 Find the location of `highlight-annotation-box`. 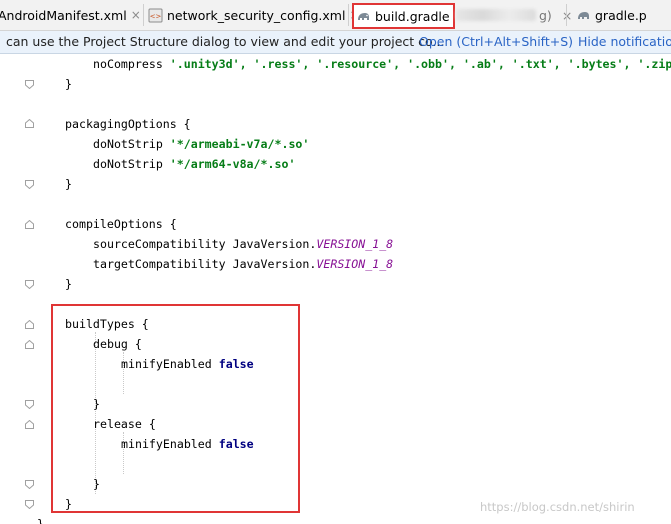

highlight-annotation-box is located at coordinates (175, 408).